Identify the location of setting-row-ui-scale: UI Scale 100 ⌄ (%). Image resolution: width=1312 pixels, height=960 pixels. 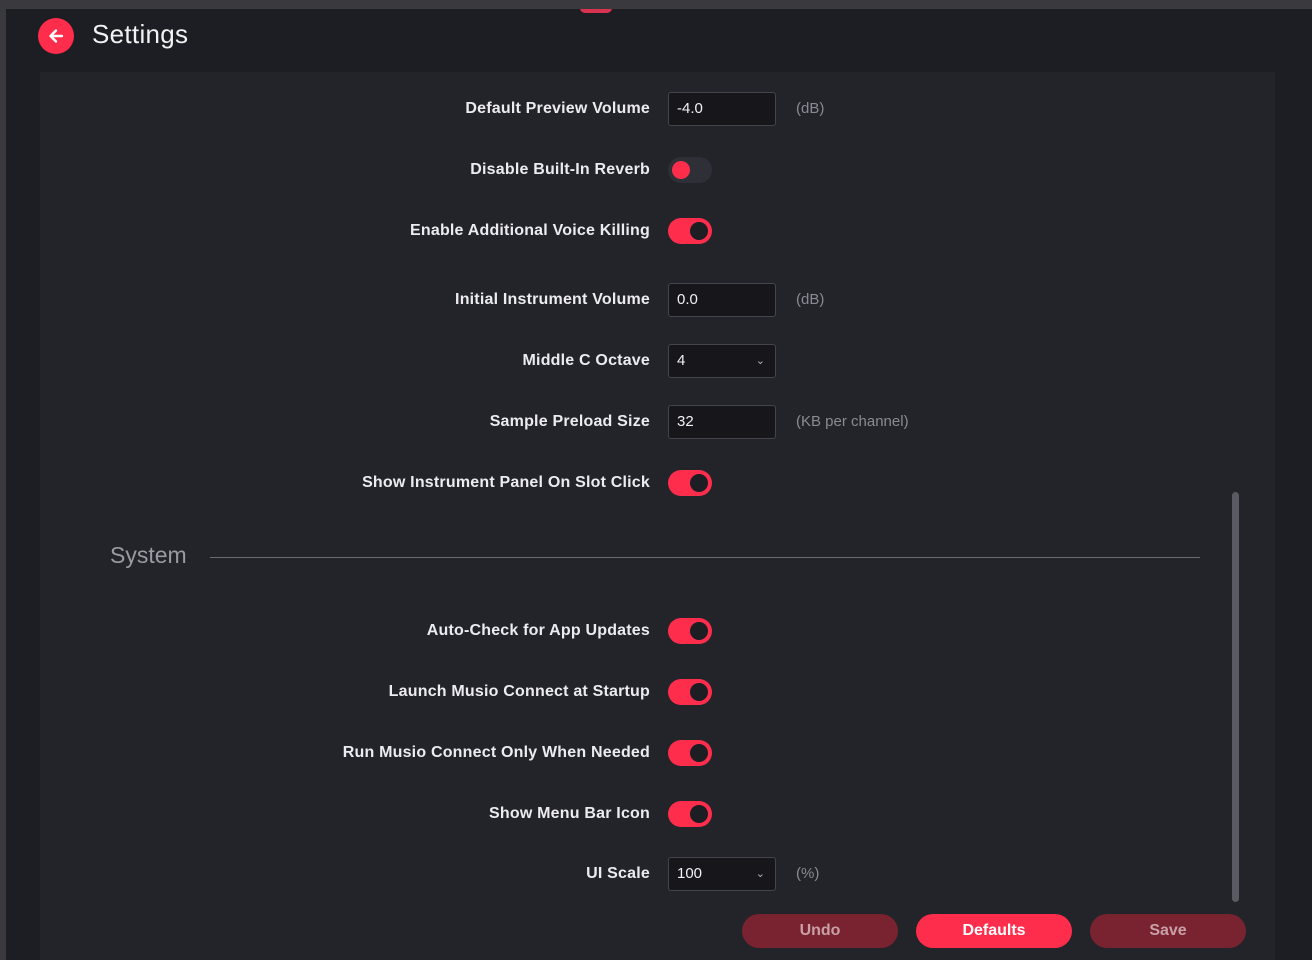
(640, 874).